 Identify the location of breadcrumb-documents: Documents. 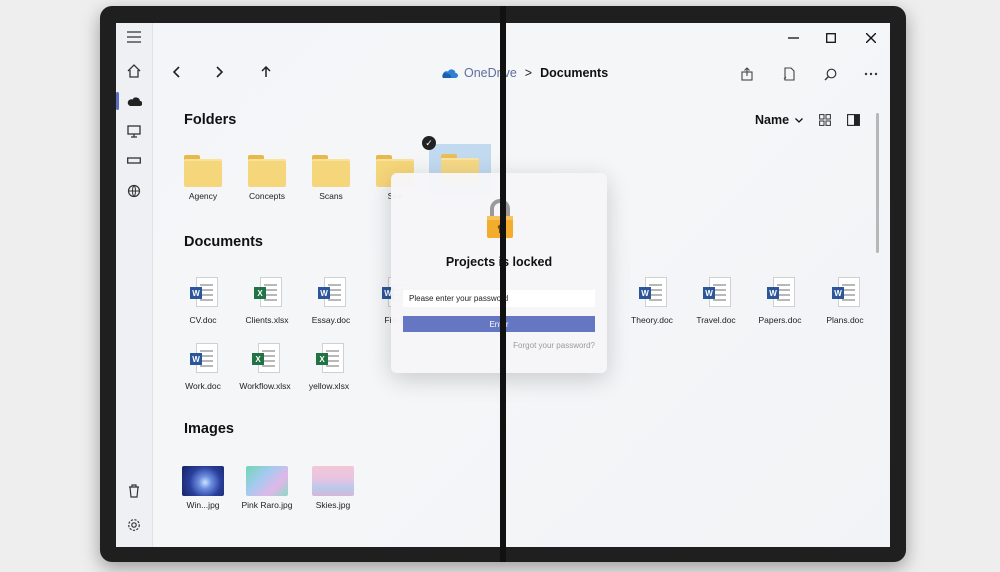
(574, 73).